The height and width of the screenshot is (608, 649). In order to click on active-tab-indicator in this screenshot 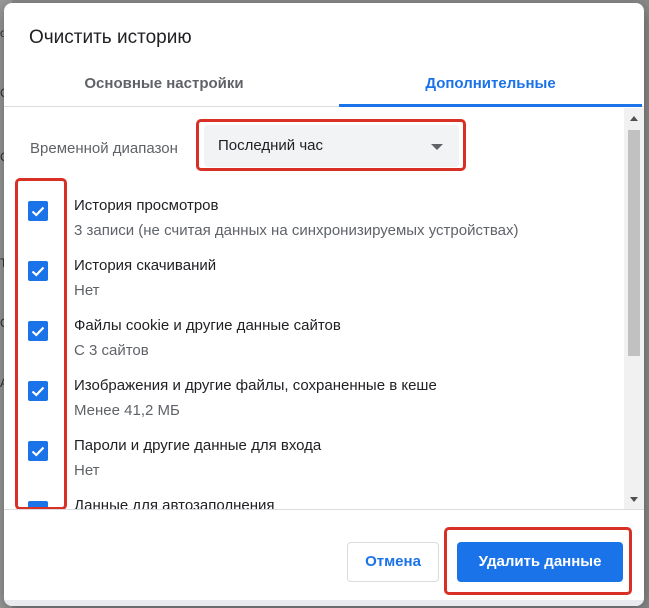, I will do `click(490, 105)`.